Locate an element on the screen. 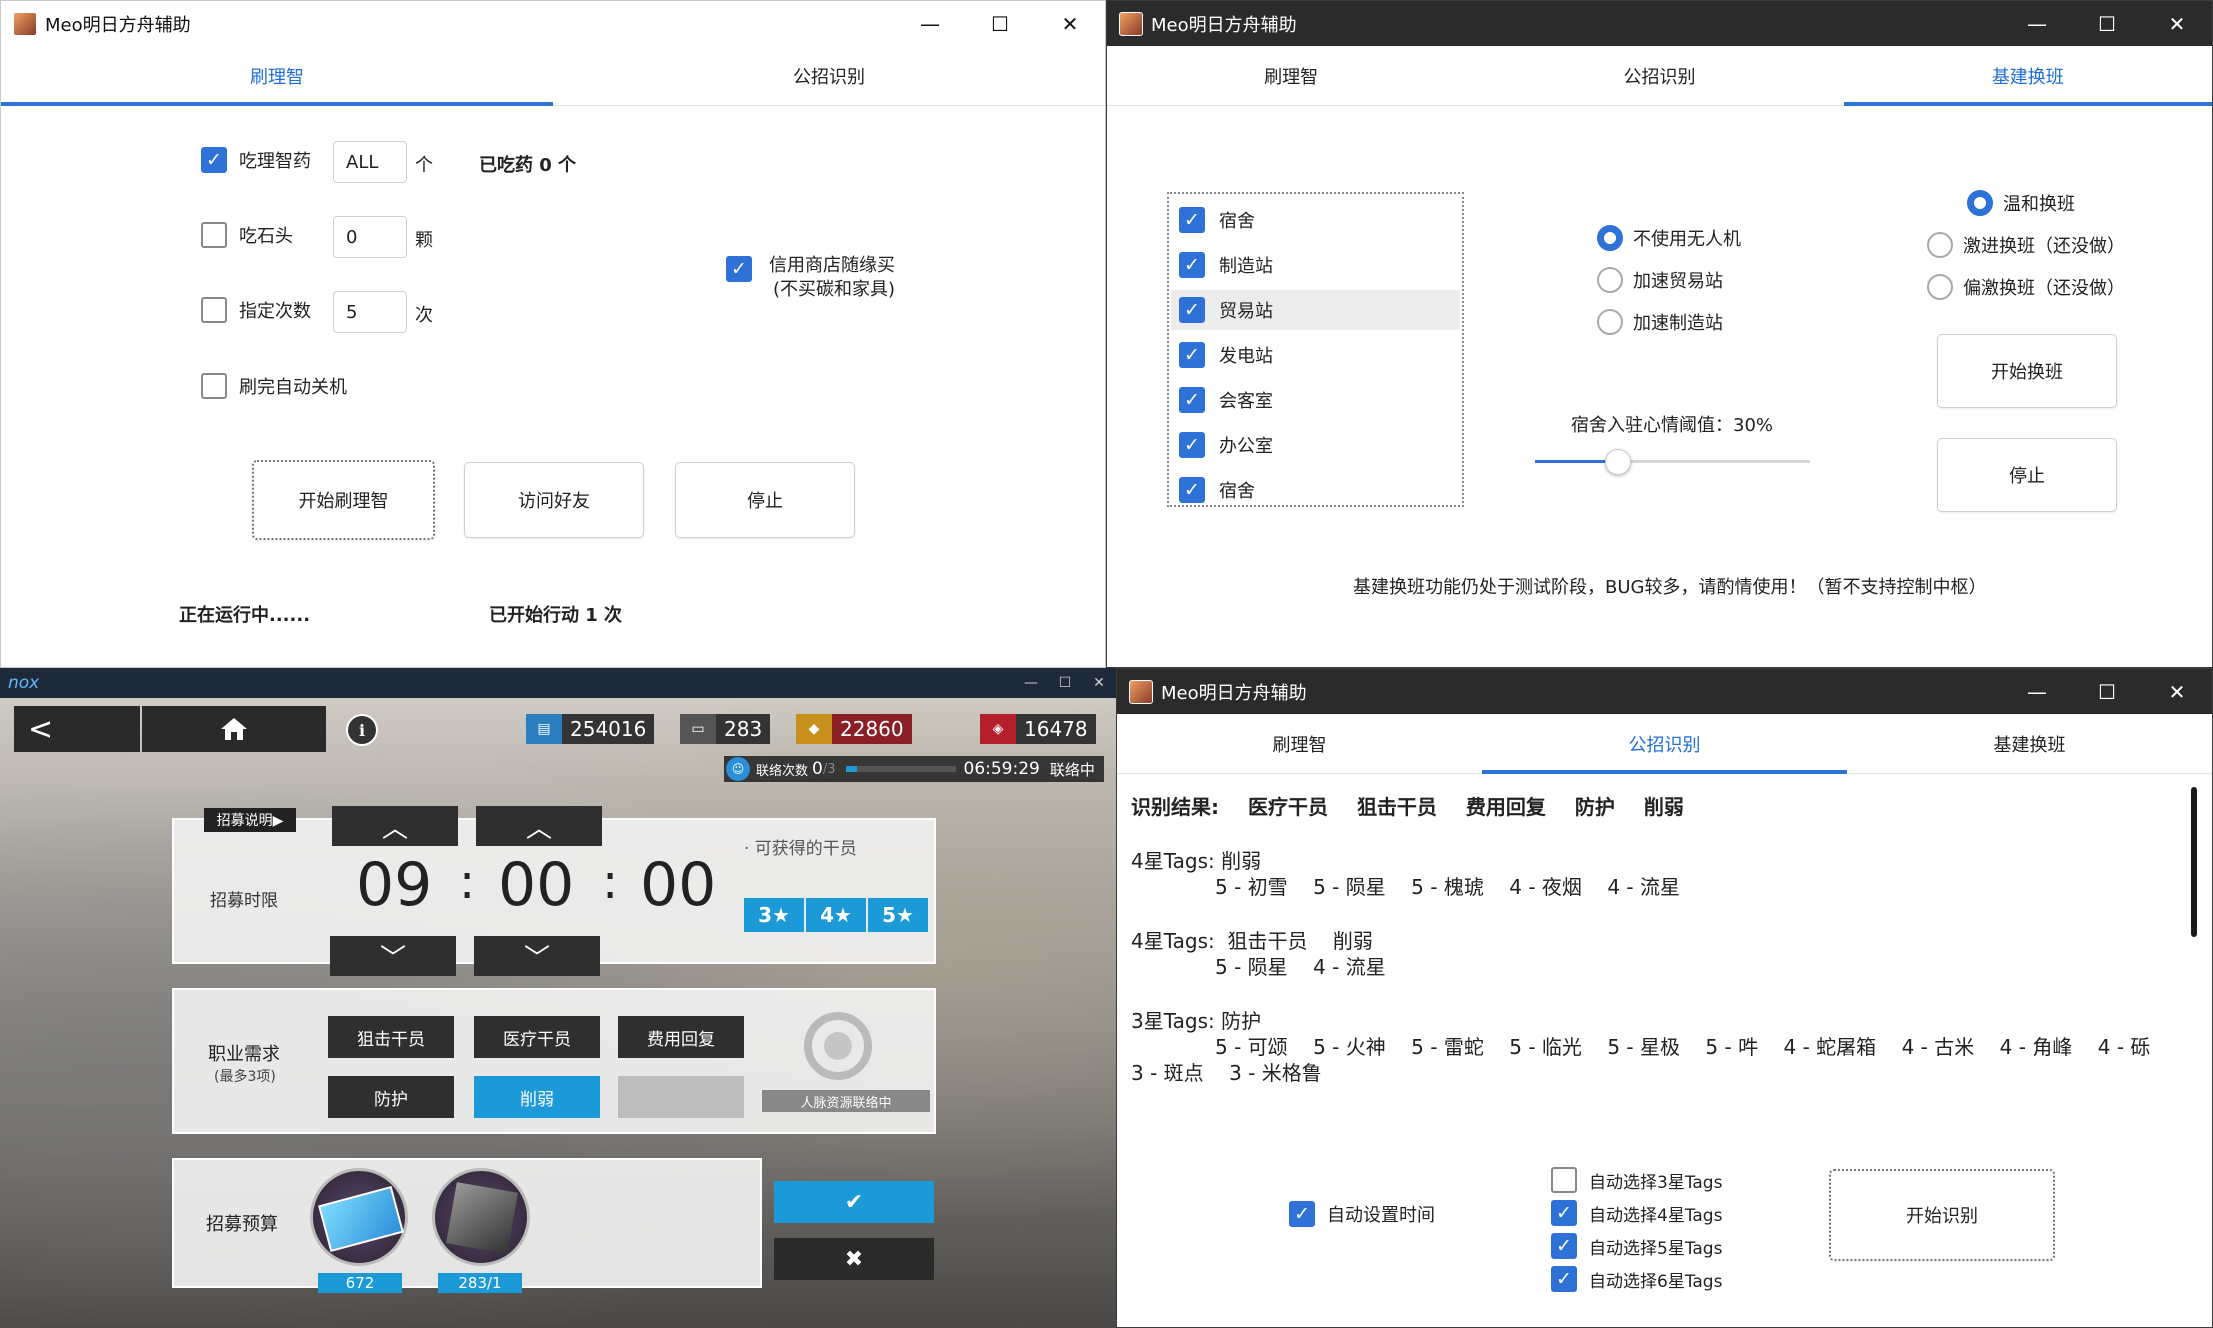  back-button: < is located at coordinates (77, 729).